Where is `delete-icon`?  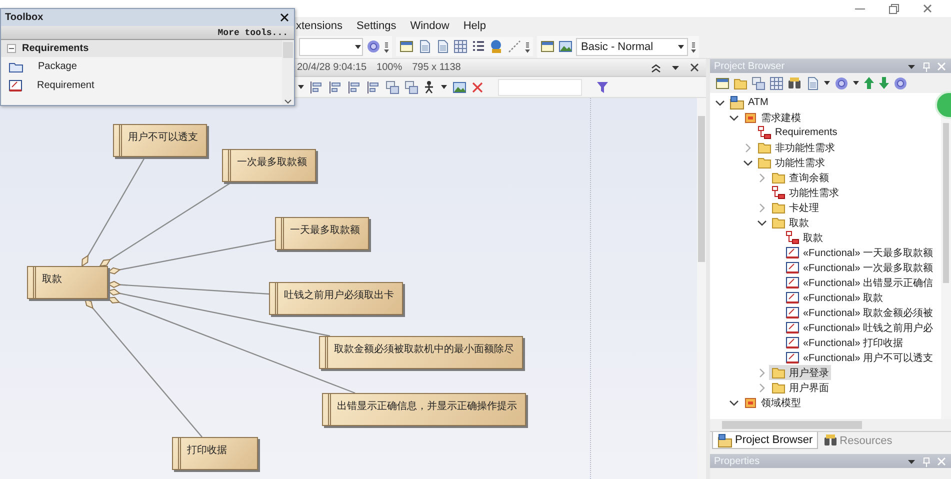
delete-icon is located at coordinates (477, 87).